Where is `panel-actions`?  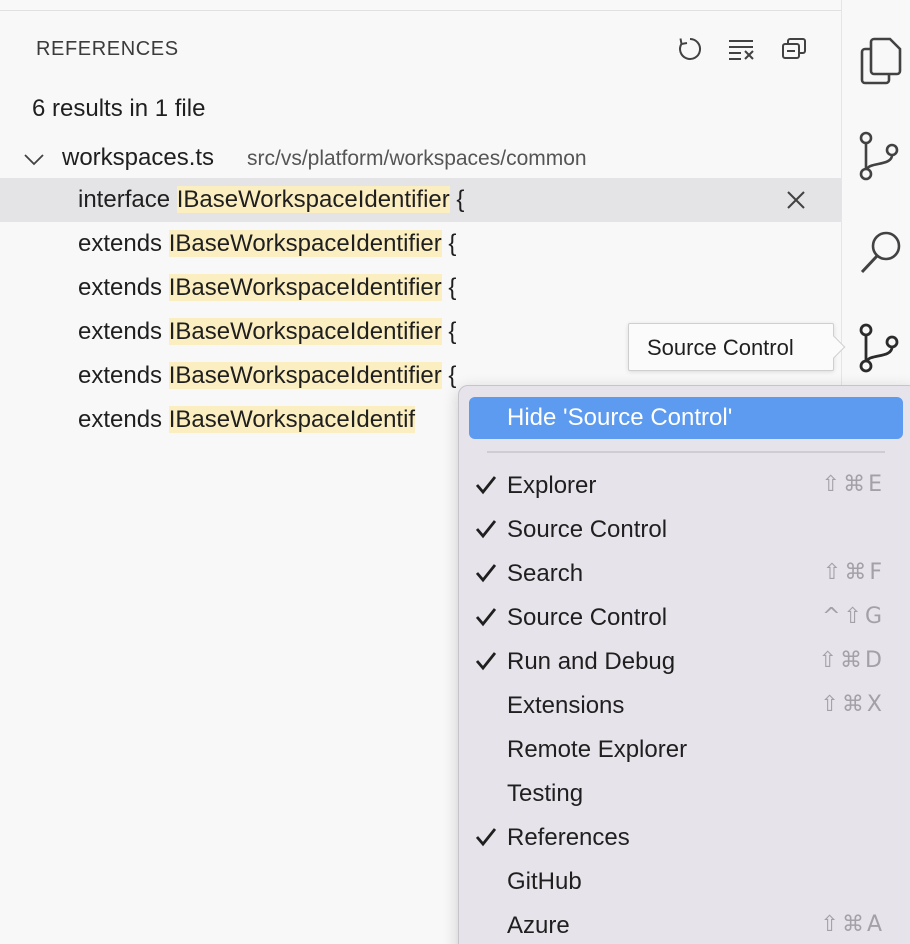 panel-actions is located at coordinates (742, 49).